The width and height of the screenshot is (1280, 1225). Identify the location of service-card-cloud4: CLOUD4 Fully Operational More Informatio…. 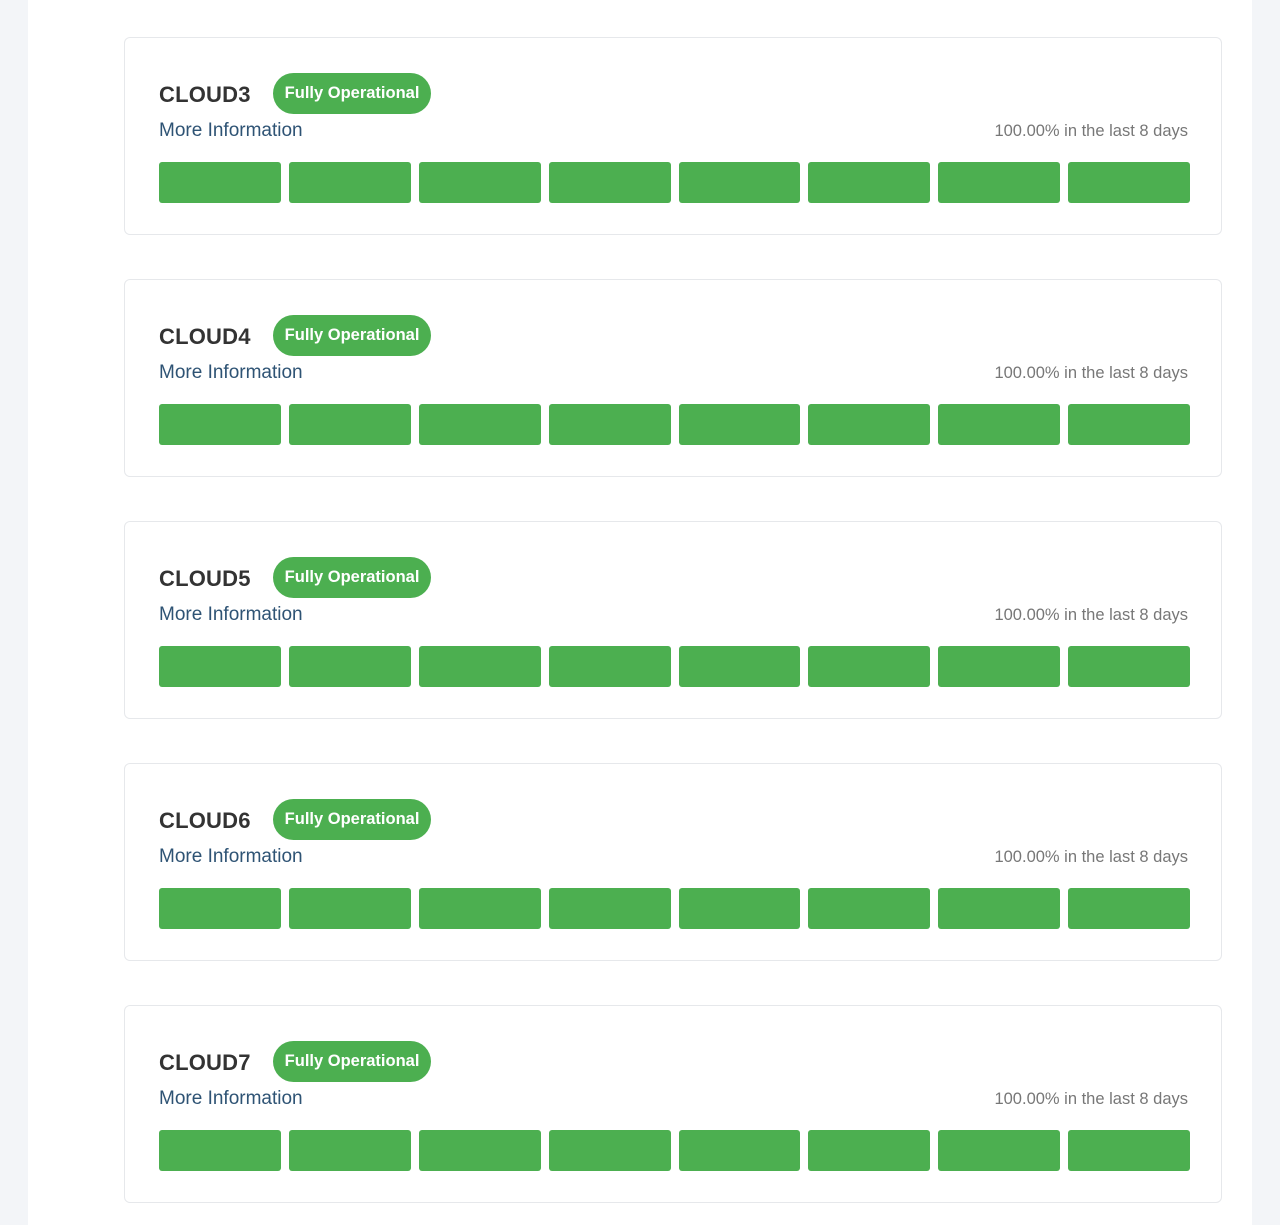
(673, 378).